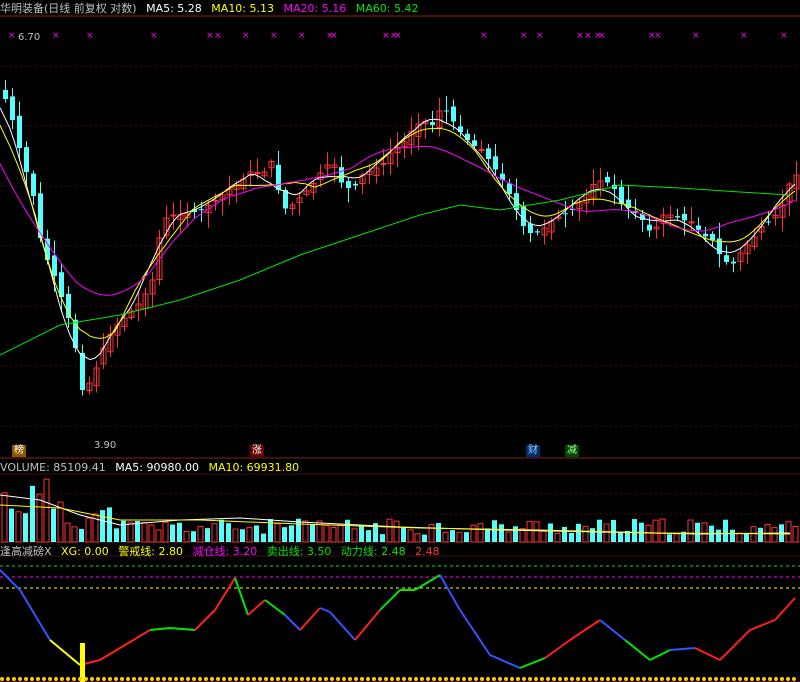 Image resolution: width=800 pixels, height=682 pixels. I want to click on volume-ma5-line, so click(395, 514).